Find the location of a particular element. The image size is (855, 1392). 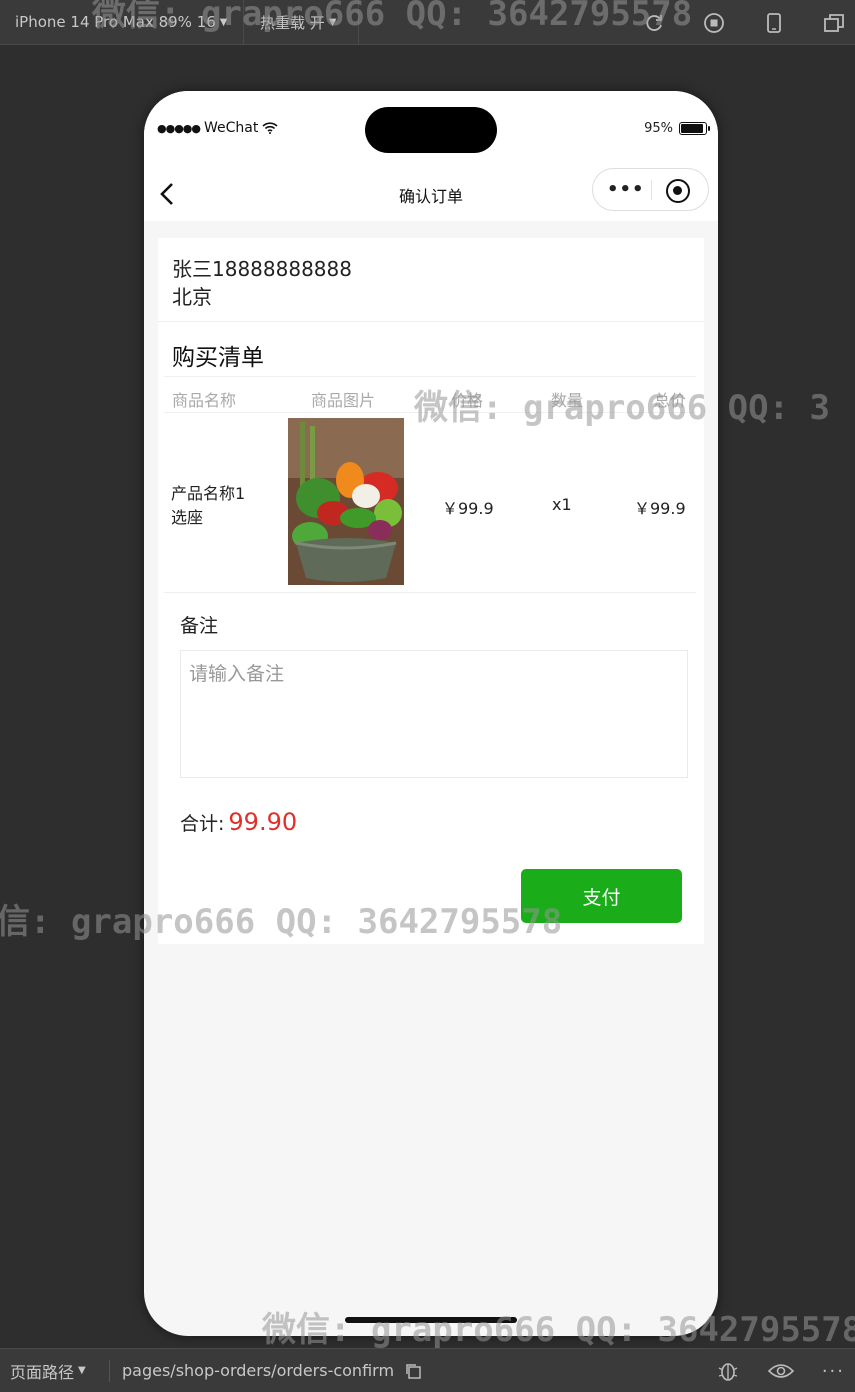

device-selector: iPhone 14 Pro Max 89% 16 ▼ is located at coordinates (122, 22).